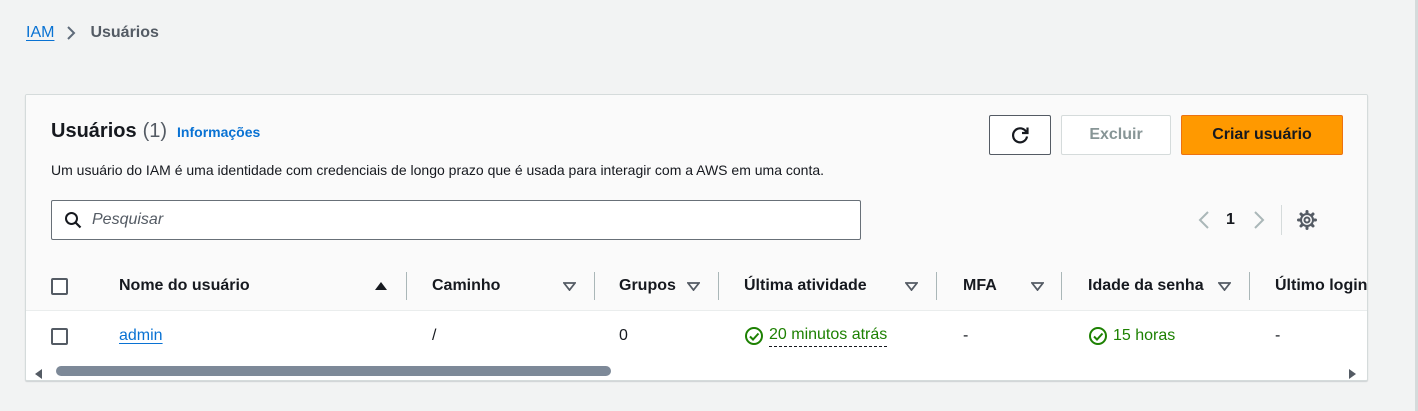 This screenshot has width=1418, height=411. I want to click on search-input, so click(460, 220).